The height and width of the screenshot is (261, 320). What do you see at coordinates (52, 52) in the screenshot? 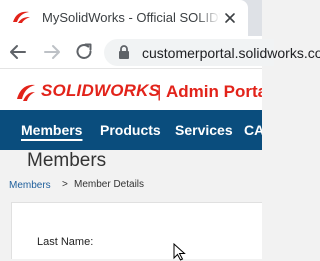
I see `forward-arrow-icon` at bounding box center [52, 52].